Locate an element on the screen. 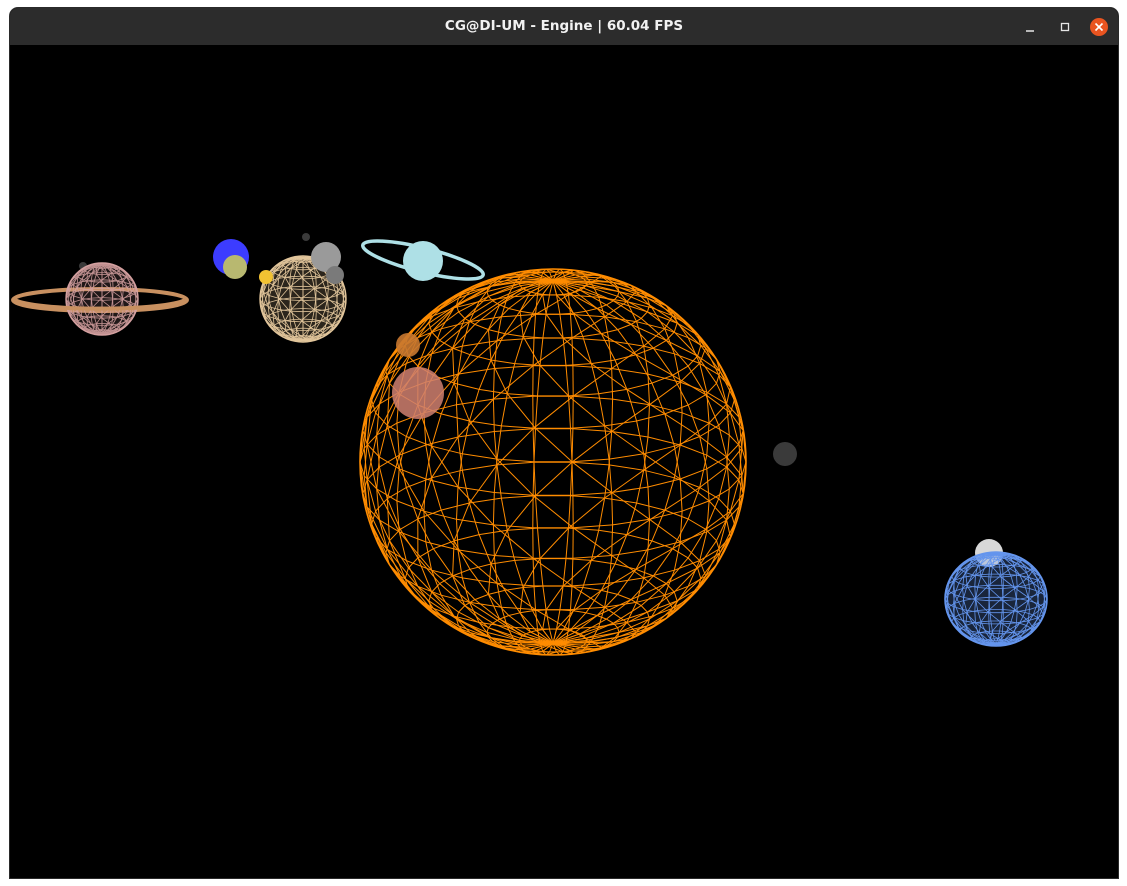 This screenshot has height=886, width=1127. title-bar: CG@DI-UM - Engine | 60.04 FPS is located at coordinates (564, 27).